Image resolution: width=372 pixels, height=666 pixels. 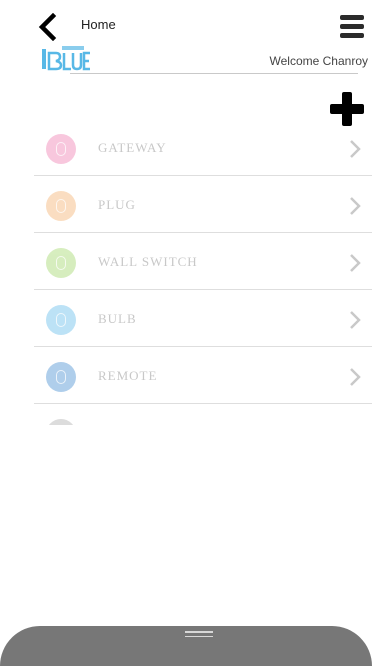 I want to click on list-item-label: PLUG, so click(x=117, y=204).